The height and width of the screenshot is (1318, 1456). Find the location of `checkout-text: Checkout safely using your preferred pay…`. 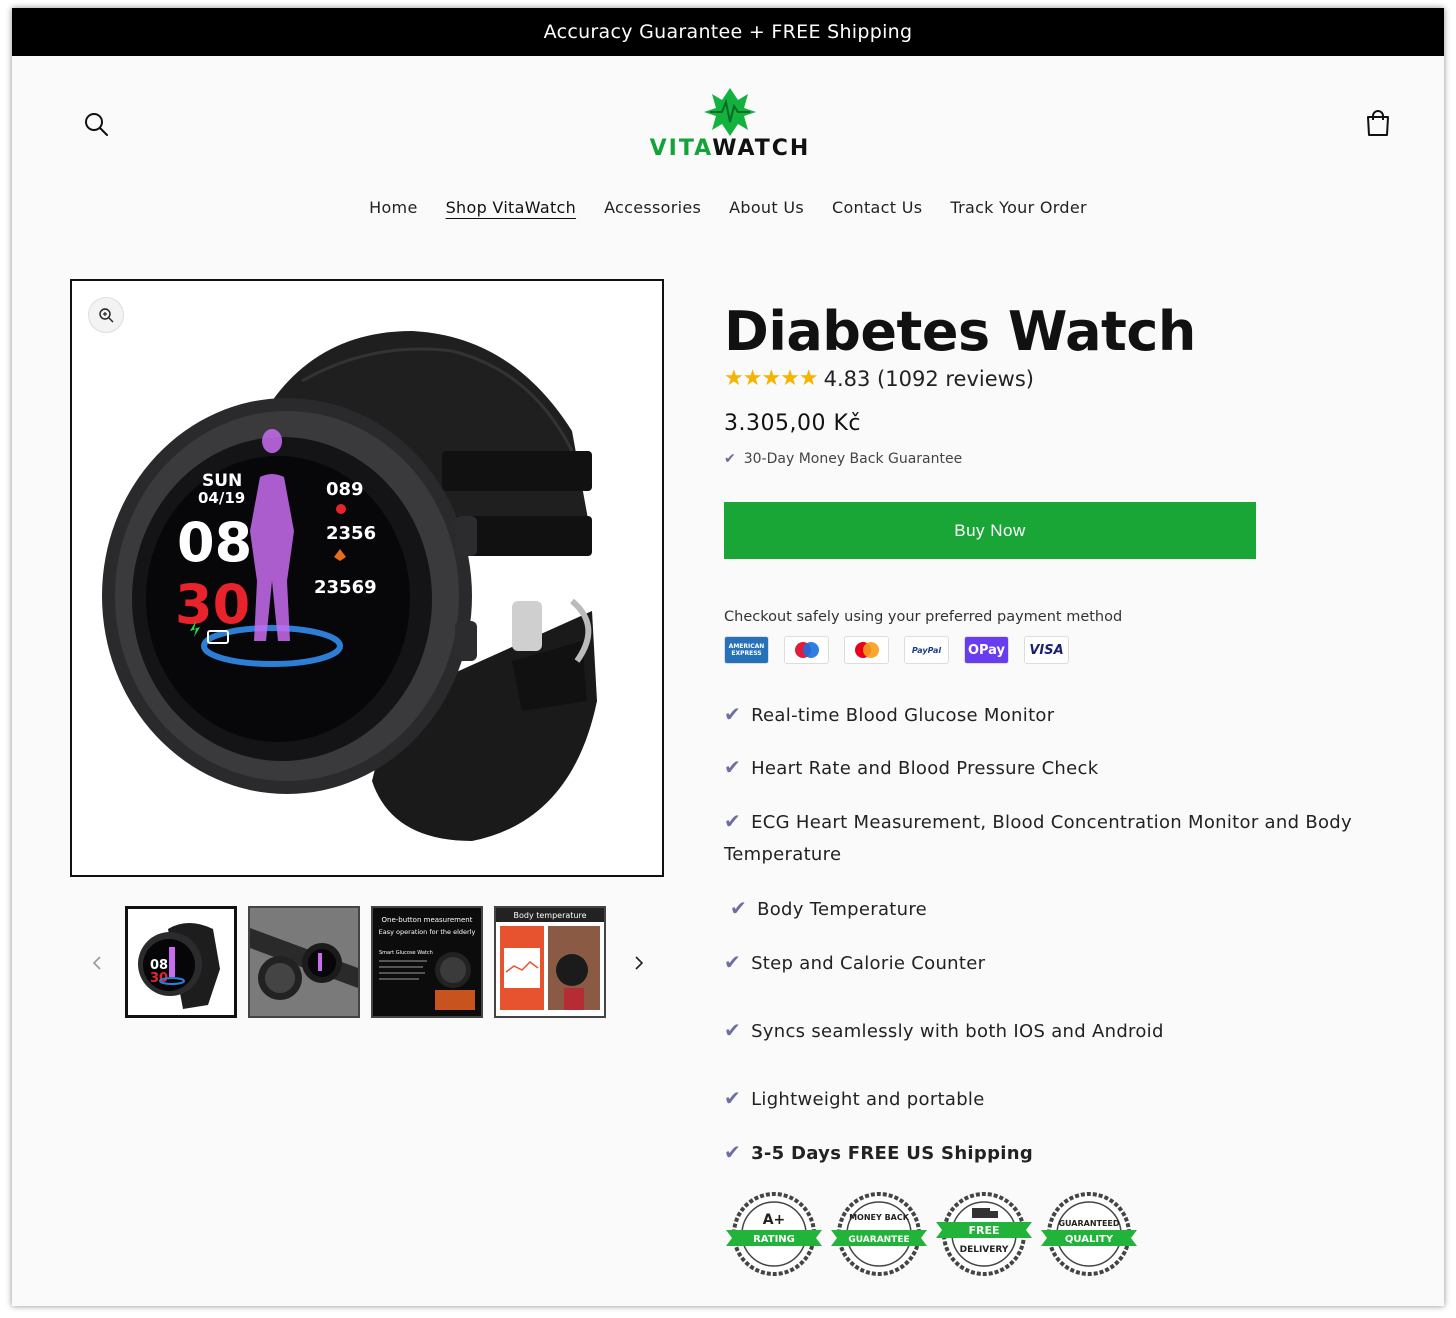

checkout-text: Checkout safely using your preferred pay… is located at coordinates (923, 617).